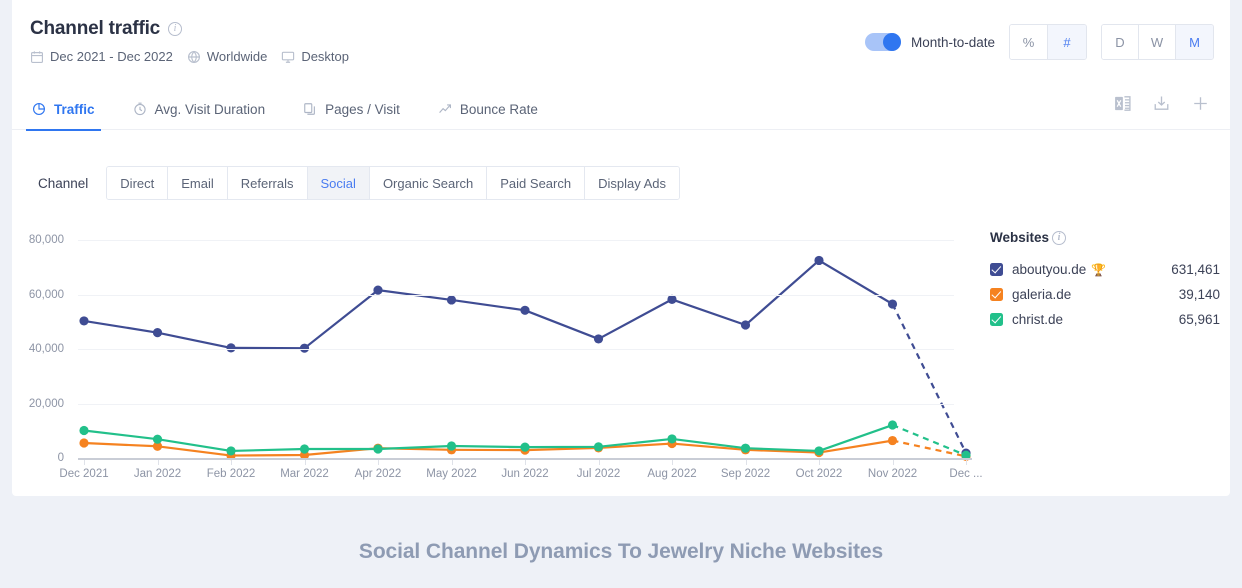  What do you see at coordinates (598, 474) in the screenshot?
I see `x-axis-label: Jul 2022` at bounding box center [598, 474].